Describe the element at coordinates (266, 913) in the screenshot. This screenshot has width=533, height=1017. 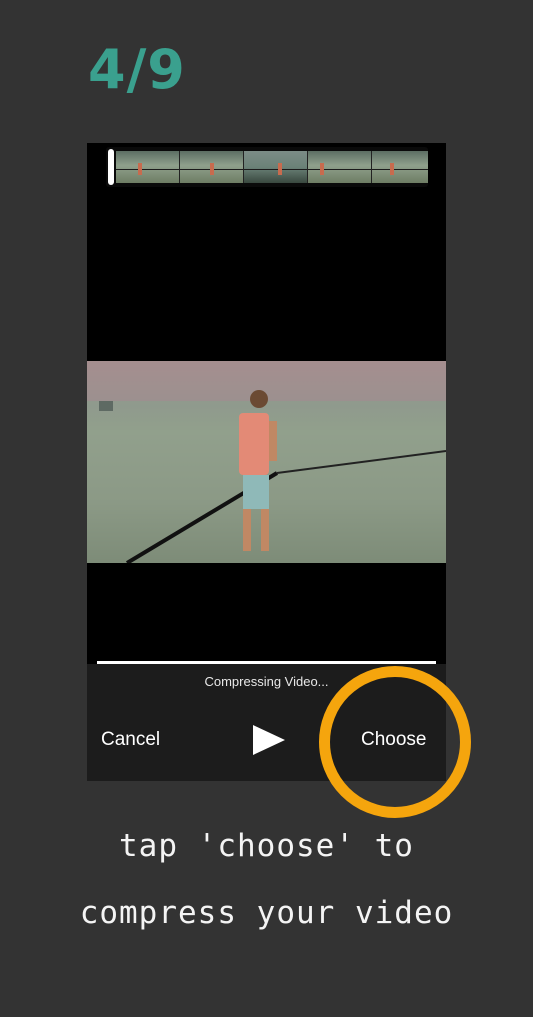
I see `caption-line-2: compress your video` at that location.